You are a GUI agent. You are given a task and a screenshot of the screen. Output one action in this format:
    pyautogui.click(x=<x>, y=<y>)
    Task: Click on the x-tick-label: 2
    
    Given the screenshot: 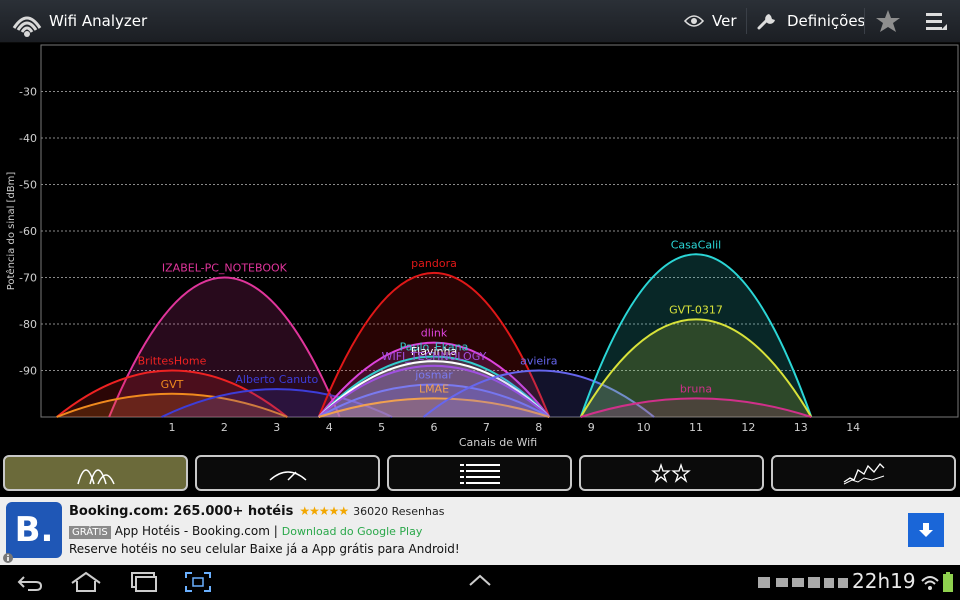 What is the action you would take?
    pyautogui.click(x=224, y=427)
    